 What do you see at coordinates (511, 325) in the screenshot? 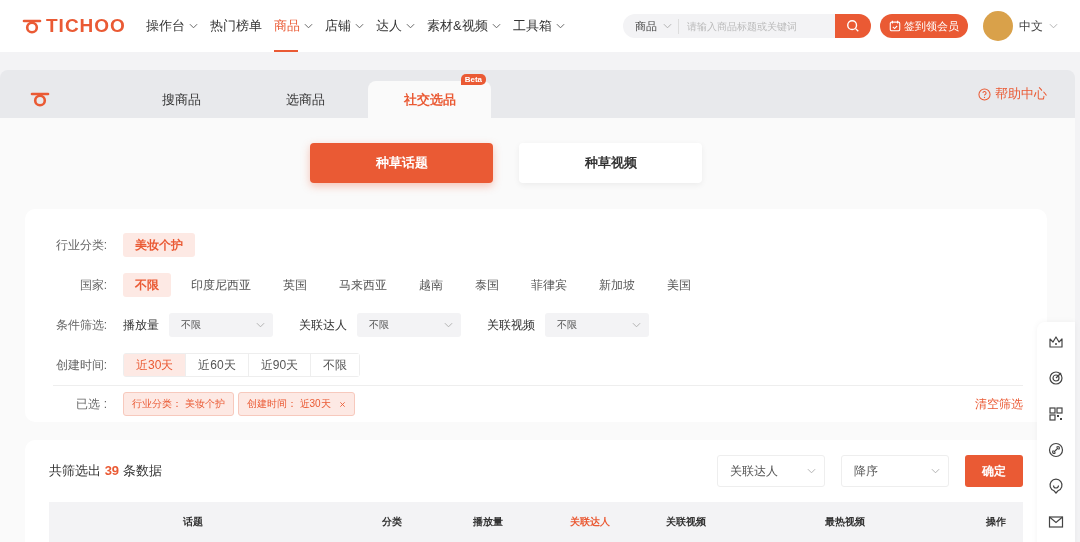
I see `condition-label: 关联视频` at bounding box center [511, 325].